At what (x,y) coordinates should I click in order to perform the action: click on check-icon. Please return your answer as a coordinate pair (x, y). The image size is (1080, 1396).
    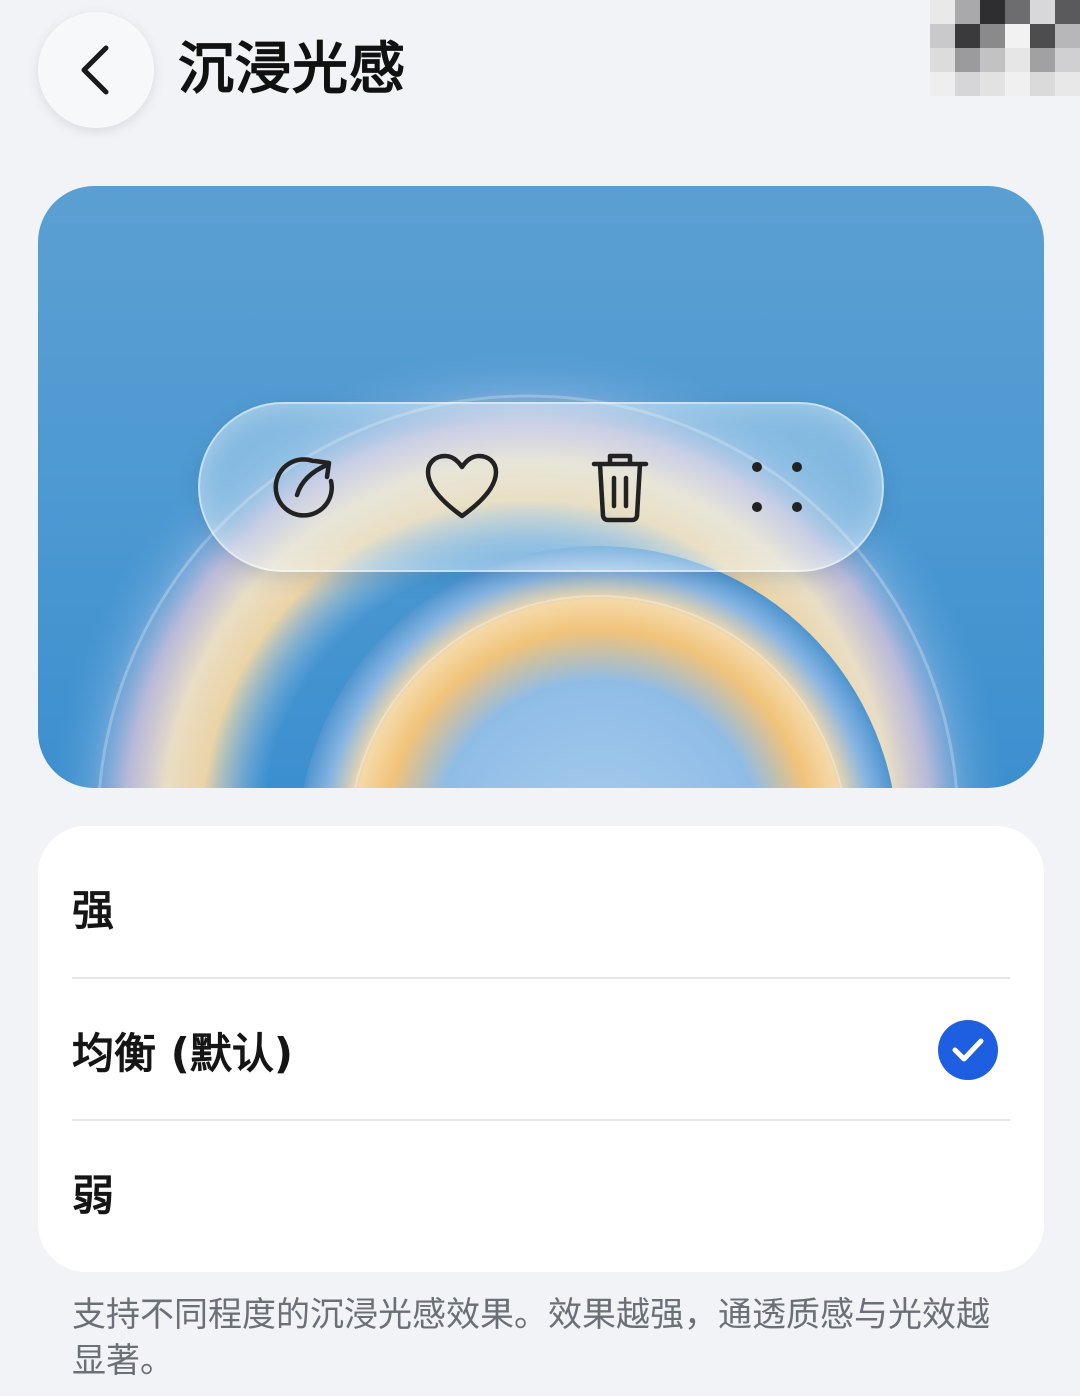
    Looking at the image, I should click on (968, 1050).